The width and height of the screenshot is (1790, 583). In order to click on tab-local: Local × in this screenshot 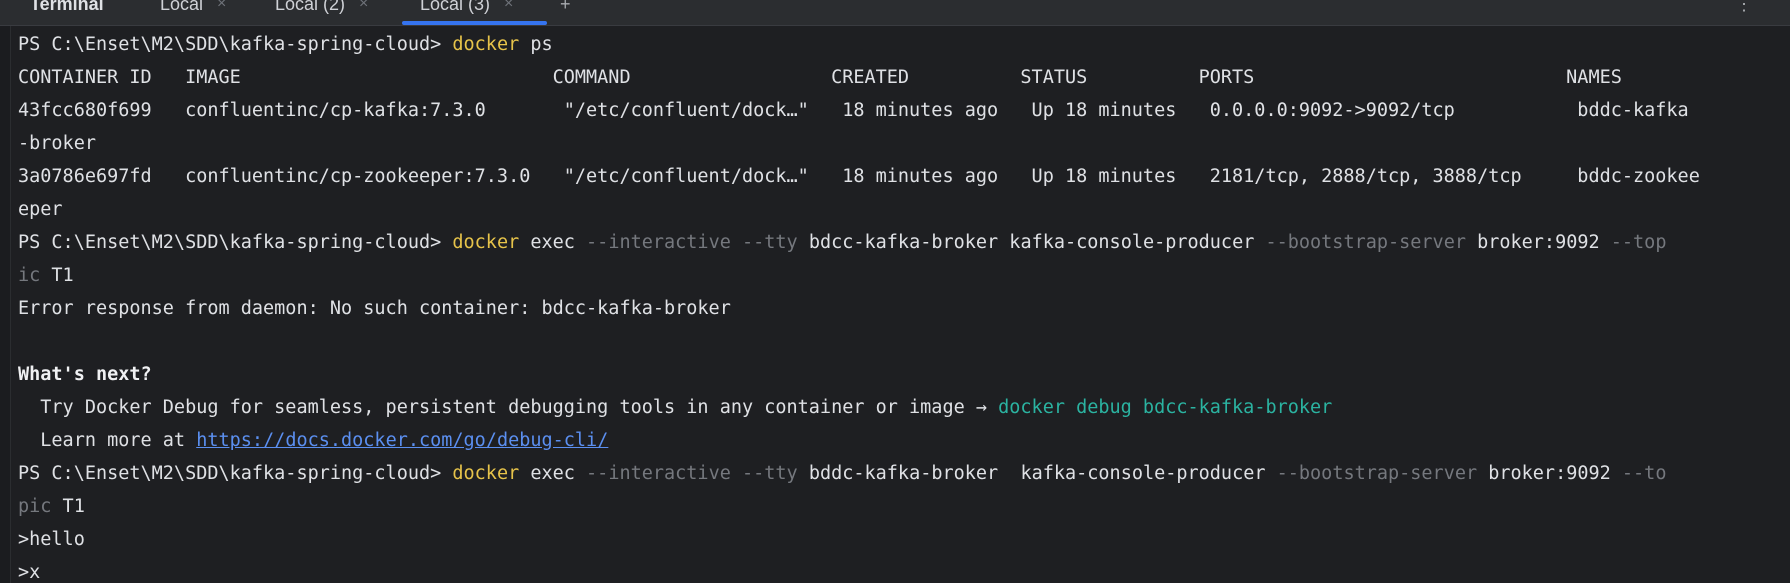, I will do `click(193, 11)`.